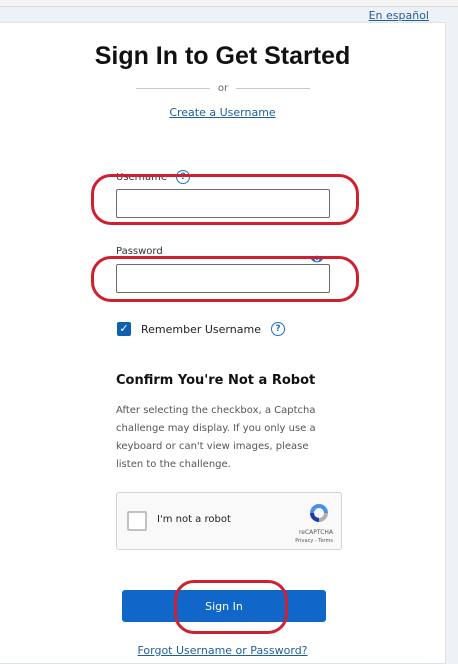 The width and height of the screenshot is (458, 664). What do you see at coordinates (124, 329) in the screenshot?
I see `remember-username-checkbox: ✓` at bounding box center [124, 329].